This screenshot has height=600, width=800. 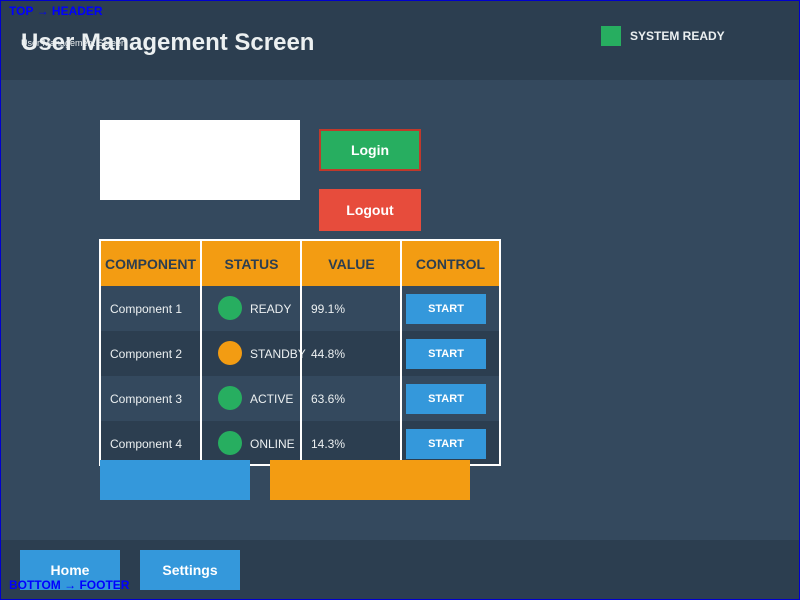 I want to click on status-label: STANDBY, so click(x=278, y=353).